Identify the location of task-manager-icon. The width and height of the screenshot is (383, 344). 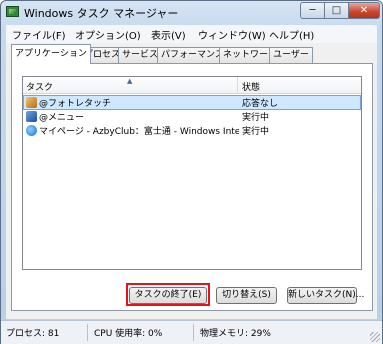
(12, 11).